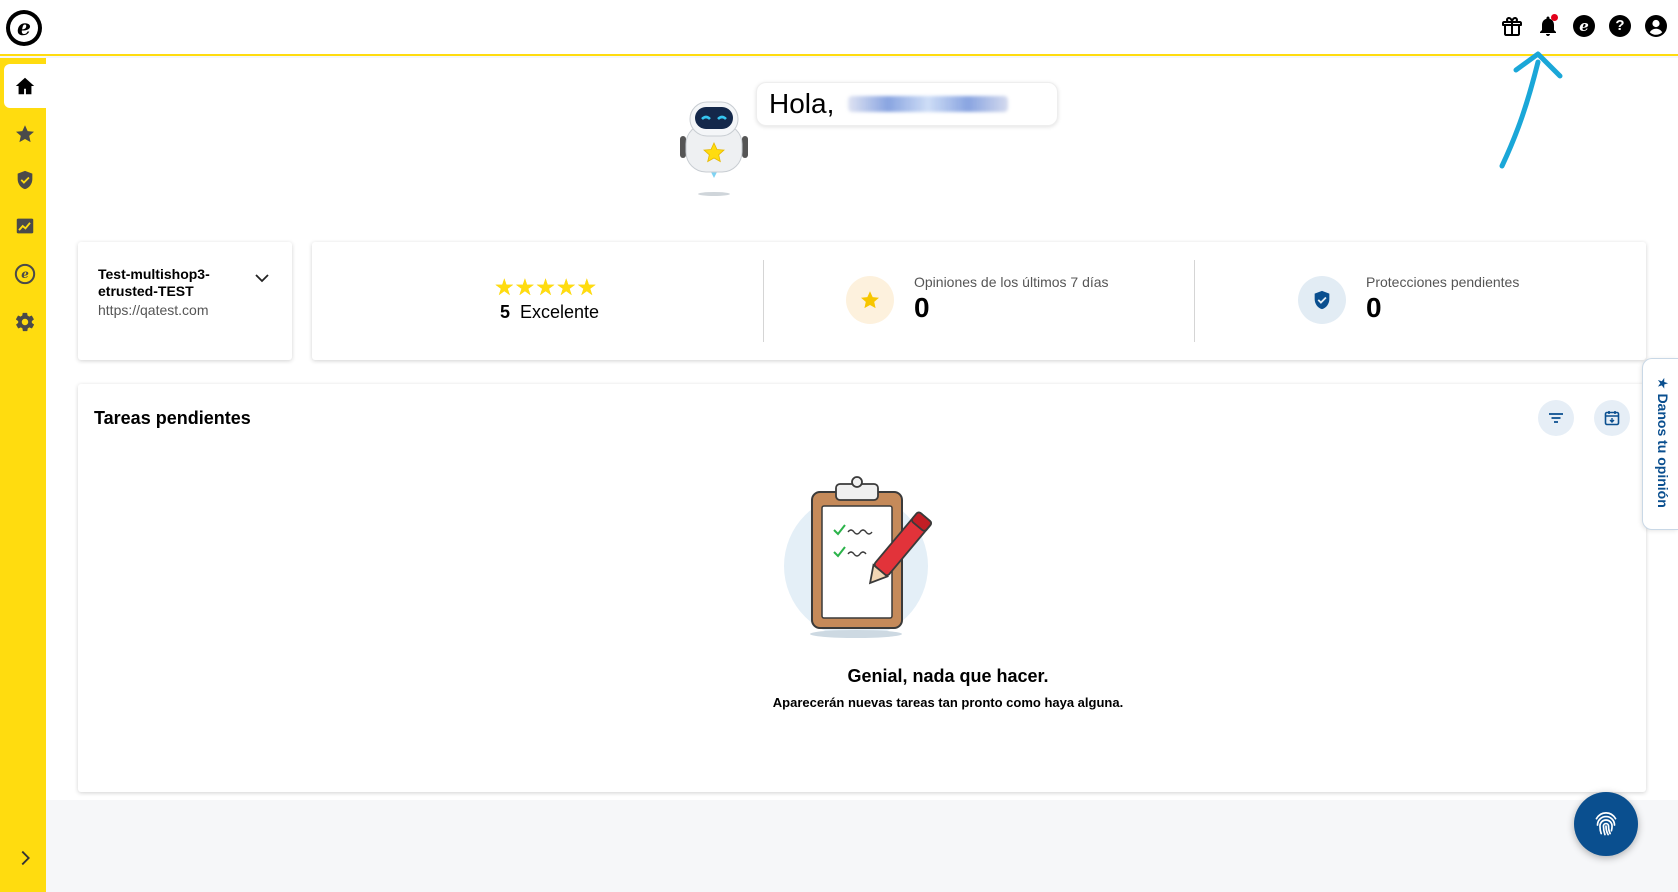 The image size is (1678, 892). Describe the element at coordinates (1443, 282) in the screenshot. I see `protections-label: Protecciones pendientes` at that location.